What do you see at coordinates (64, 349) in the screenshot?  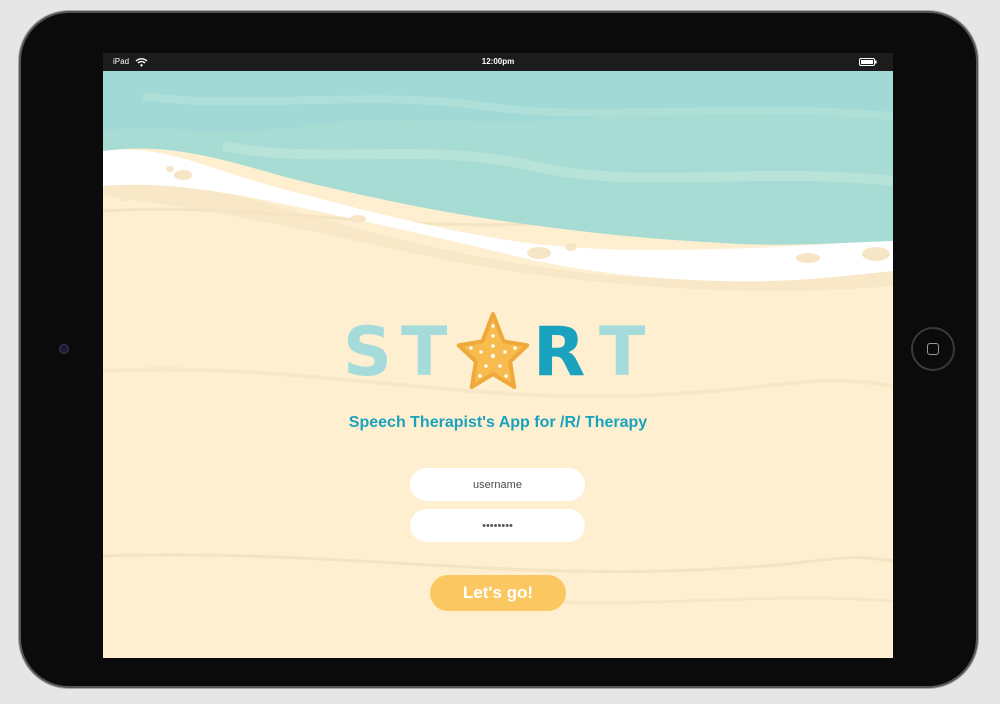 I see `camera-icon` at bounding box center [64, 349].